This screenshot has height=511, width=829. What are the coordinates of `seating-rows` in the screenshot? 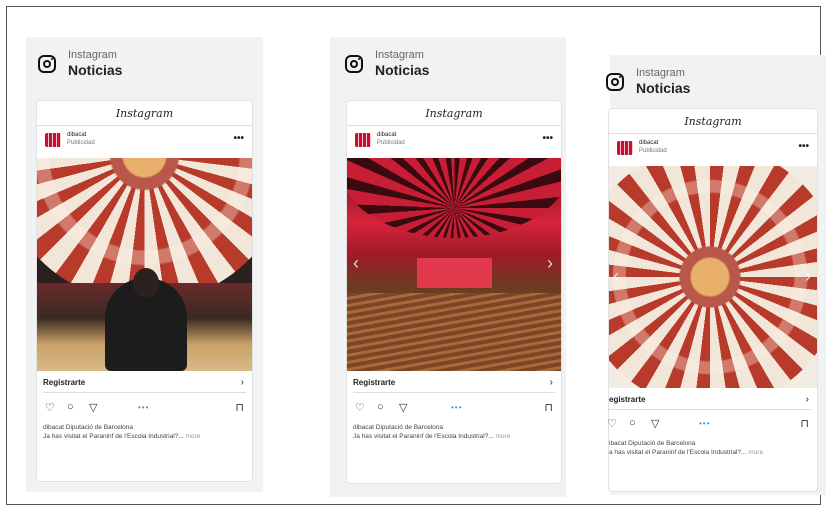 It's located at (454, 332).